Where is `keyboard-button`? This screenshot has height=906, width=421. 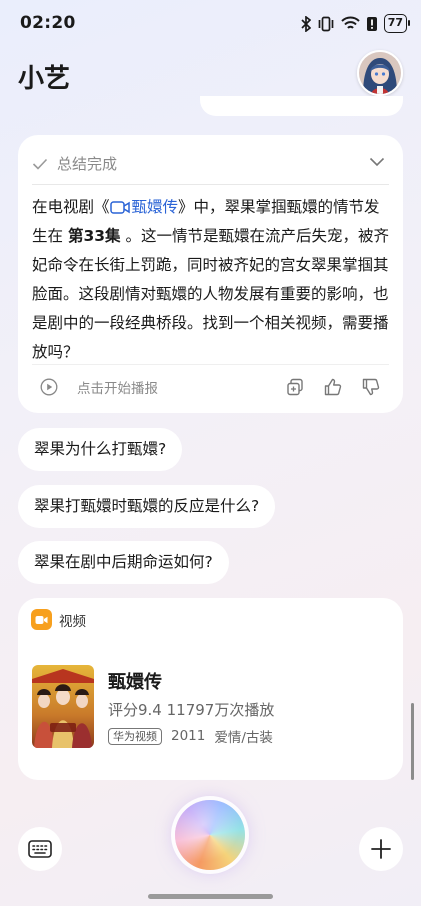
keyboard-button is located at coordinates (40, 849).